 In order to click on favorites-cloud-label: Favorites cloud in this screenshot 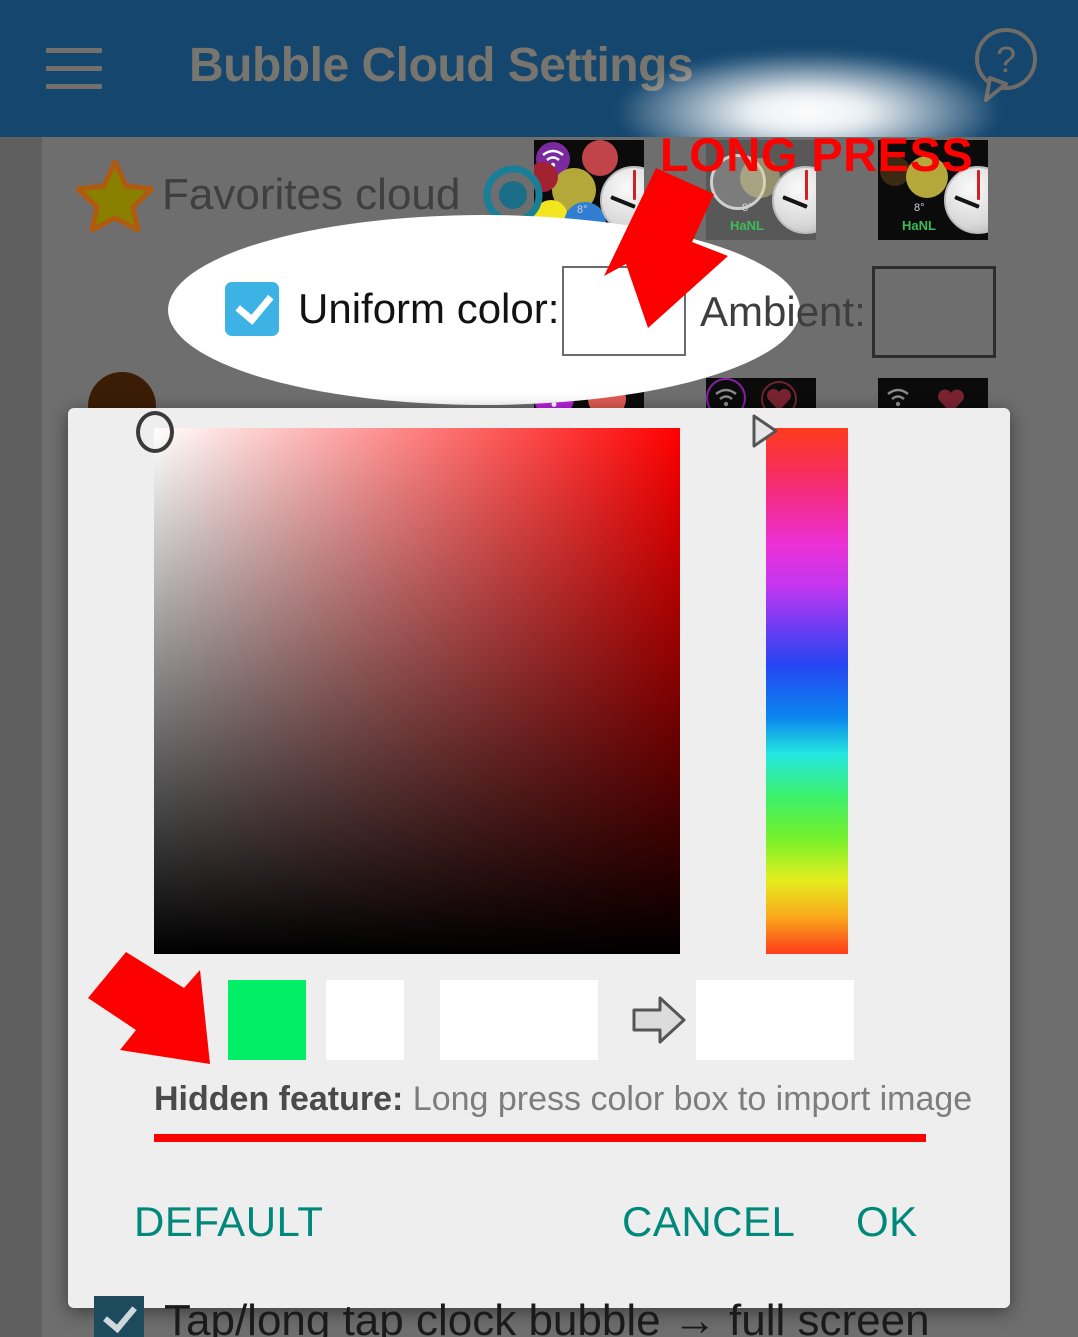, I will do `click(311, 194)`.